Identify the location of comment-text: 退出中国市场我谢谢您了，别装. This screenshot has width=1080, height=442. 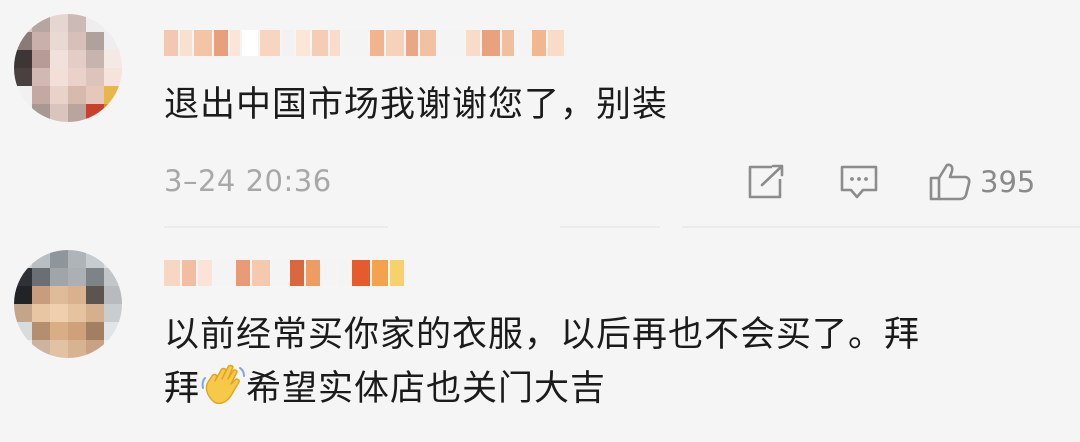
(416, 105).